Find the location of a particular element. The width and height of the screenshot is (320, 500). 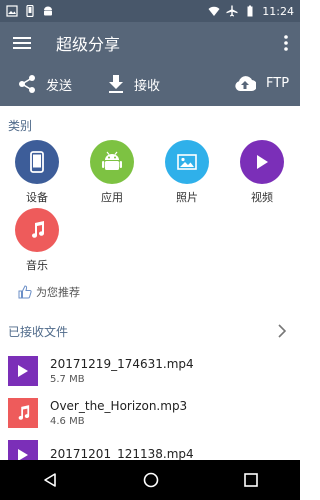

category-music-label: 音乐 is located at coordinates (37, 265).